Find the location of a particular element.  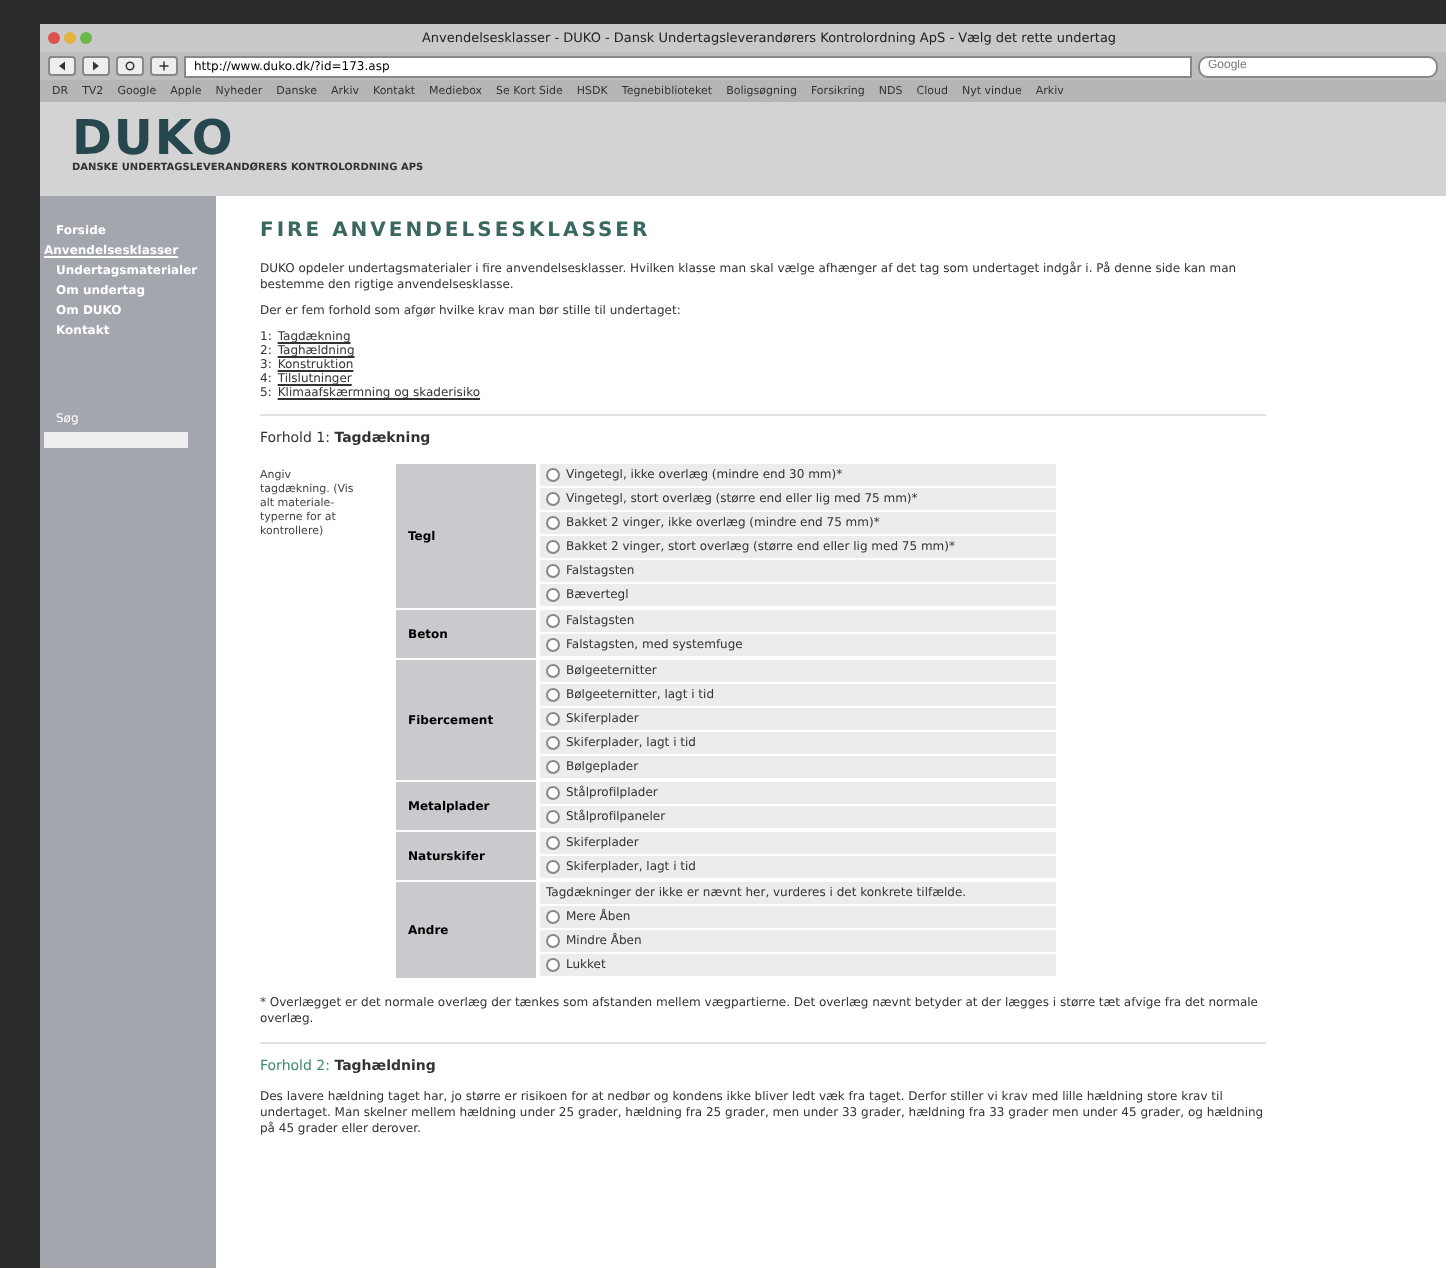

back-arrow-icon is located at coordinates (62, 66).